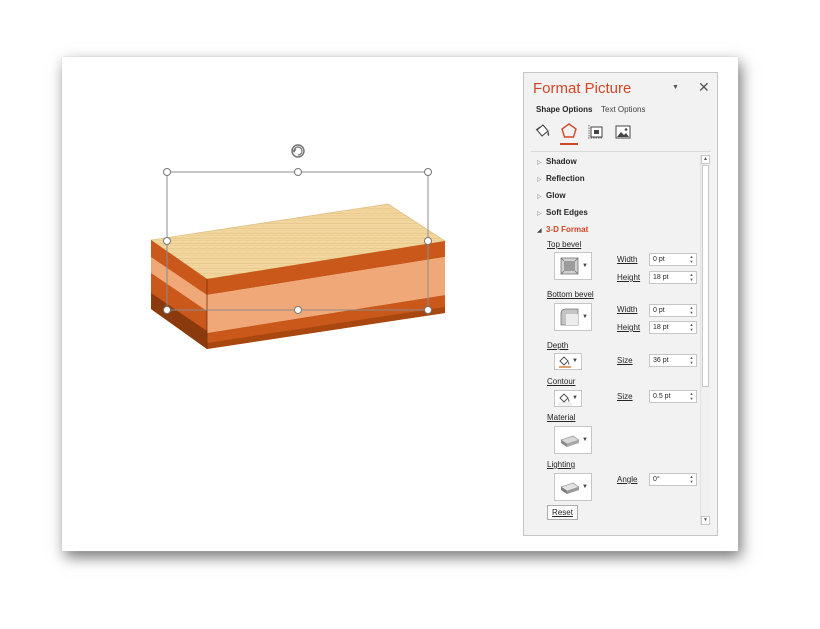 This screenshot has width=820, height=629. Describe the element at coordinates (428, 172) in the screenshot. I see `resize-handle-top-right` at that location.